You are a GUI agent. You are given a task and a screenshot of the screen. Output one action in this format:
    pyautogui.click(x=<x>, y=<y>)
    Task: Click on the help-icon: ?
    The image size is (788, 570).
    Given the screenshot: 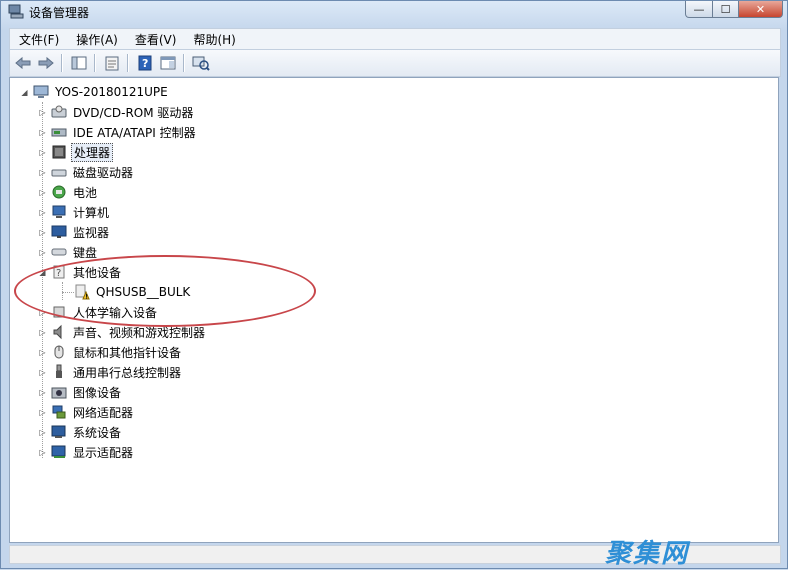 What is the action you would take?
    pyautogui.click(x=145, y=63)
    